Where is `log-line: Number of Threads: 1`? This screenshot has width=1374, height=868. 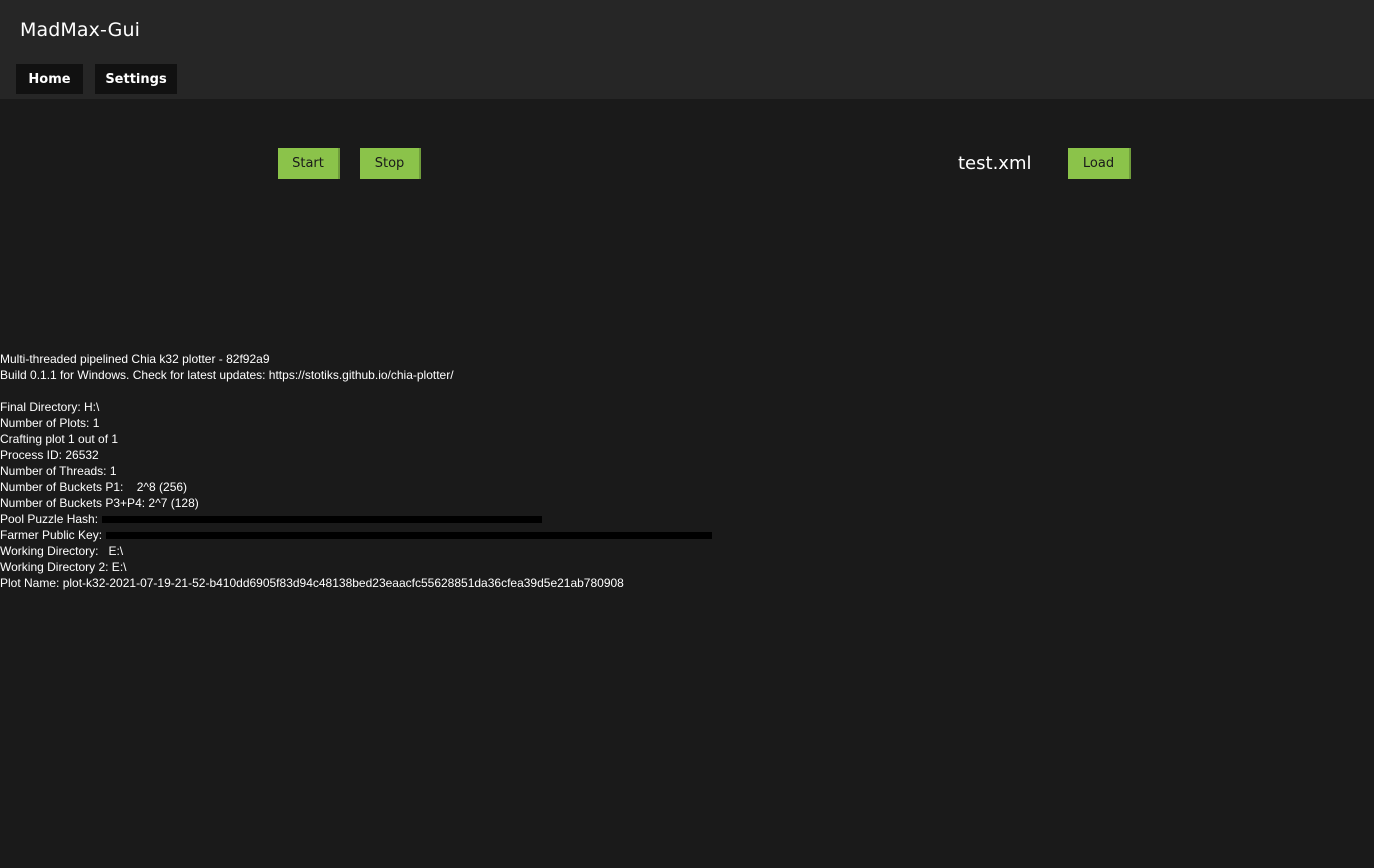 log-line: Number of Threads: 1 is located at coordinates (58, 471).